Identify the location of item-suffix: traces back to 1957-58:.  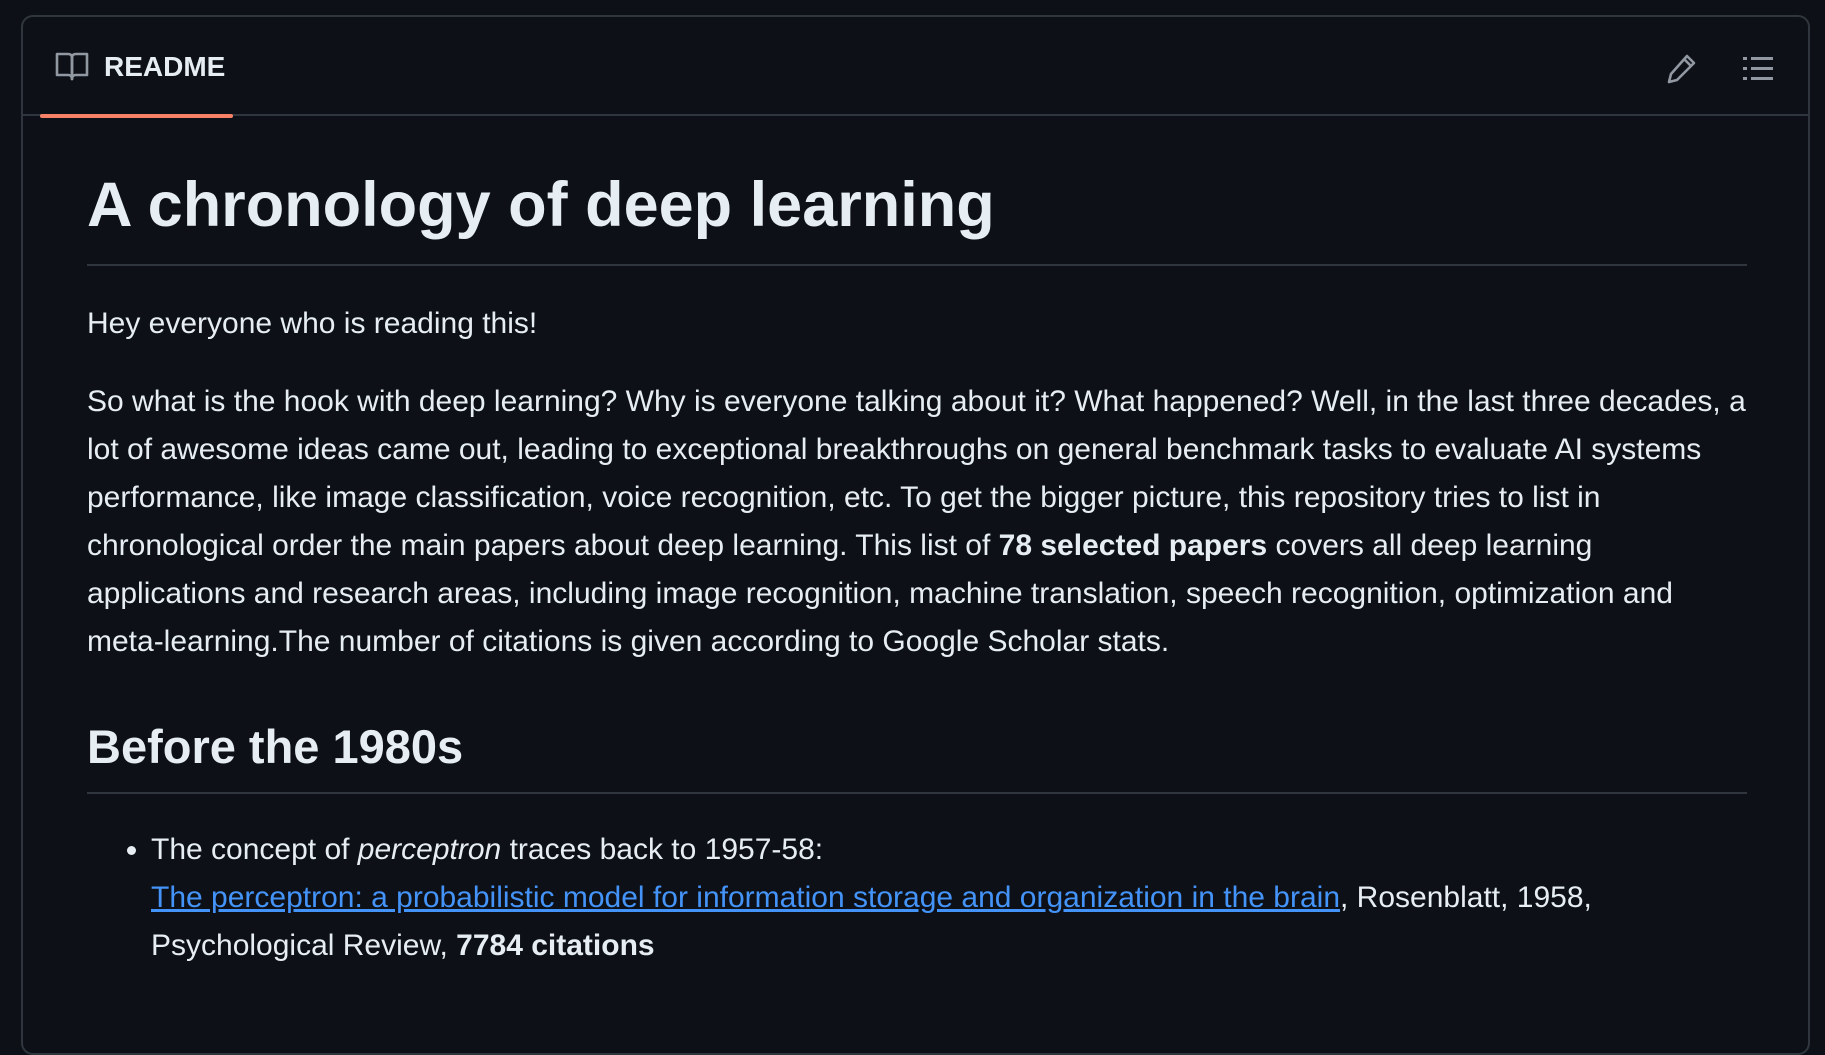
(662, 849).